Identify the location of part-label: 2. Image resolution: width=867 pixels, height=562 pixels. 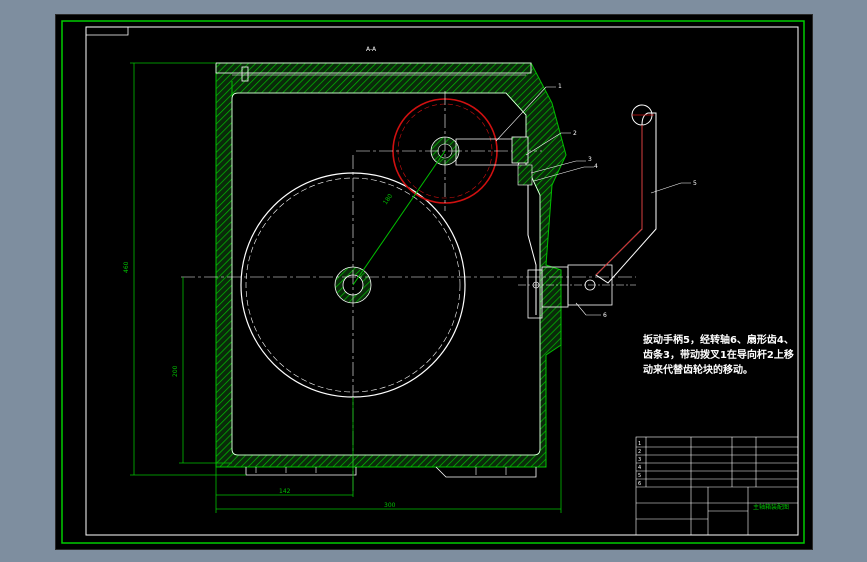
(575, 133).